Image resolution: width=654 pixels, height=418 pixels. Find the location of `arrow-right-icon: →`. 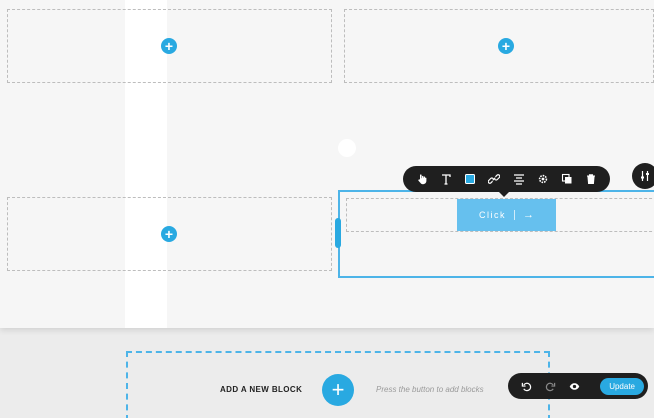

arrow-right-icon: → is located at coordinates (528, 215).